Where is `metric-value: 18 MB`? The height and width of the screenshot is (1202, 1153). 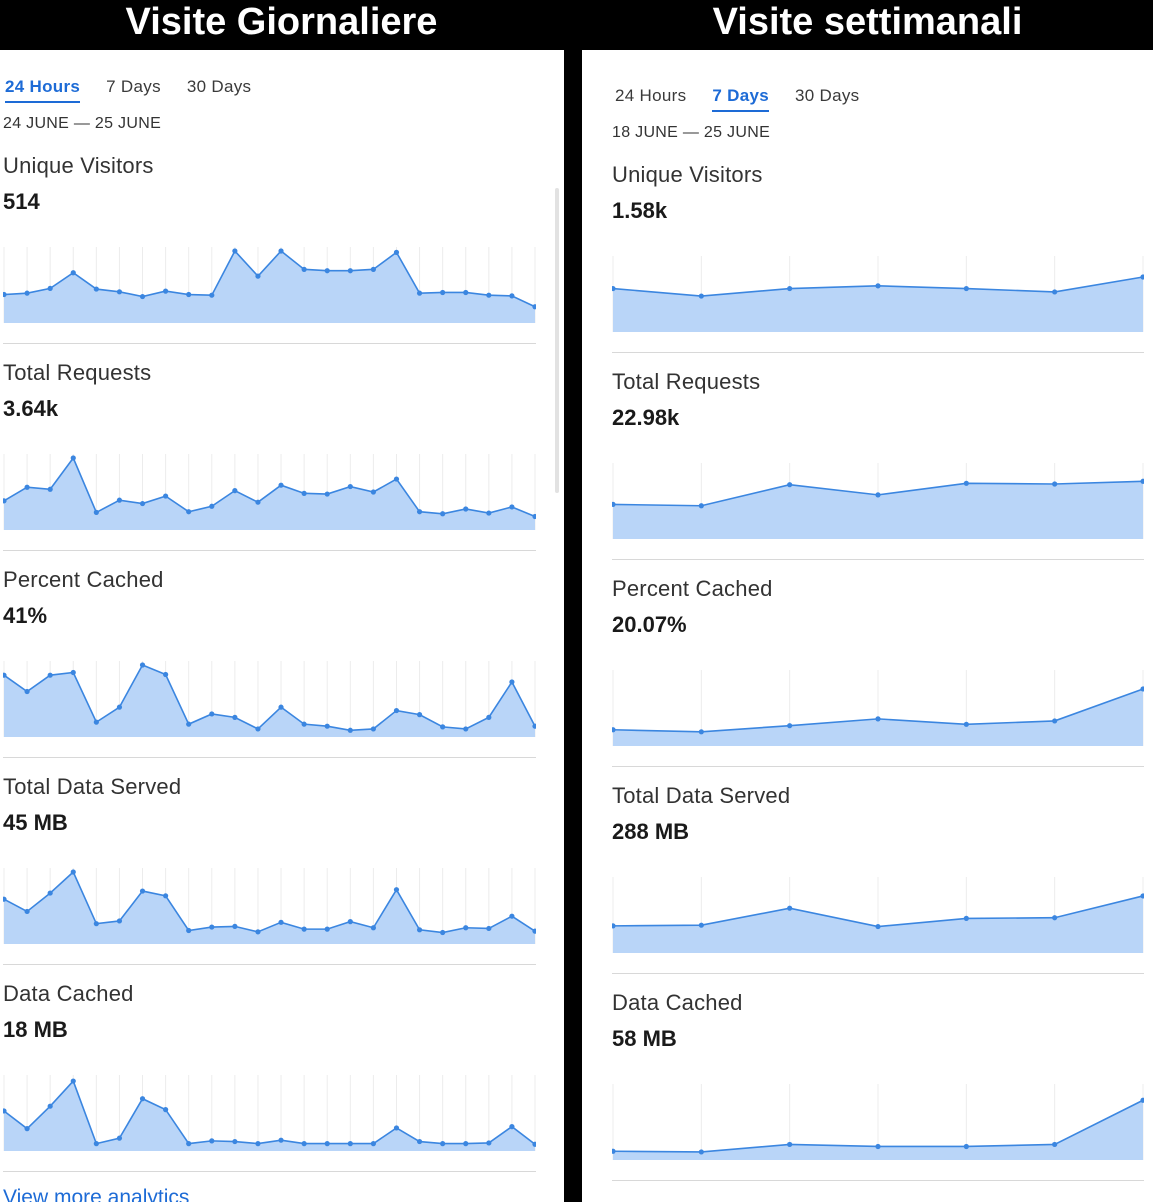
metric-value: 18 MB is located at coordinates (35, 1029).